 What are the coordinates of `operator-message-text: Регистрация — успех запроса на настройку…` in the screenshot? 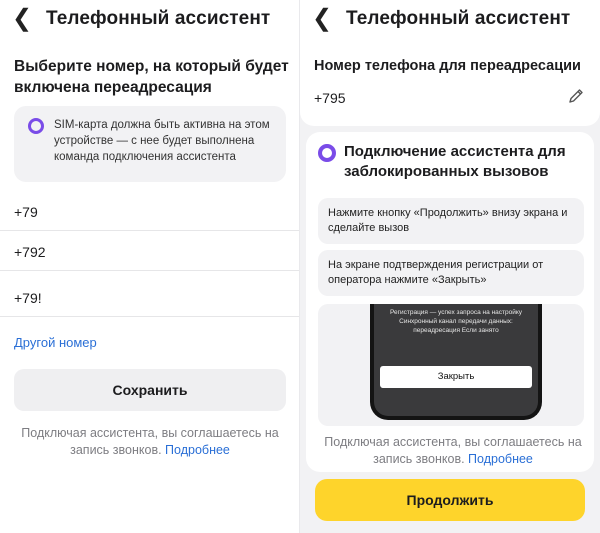 It's located at (456, 321).